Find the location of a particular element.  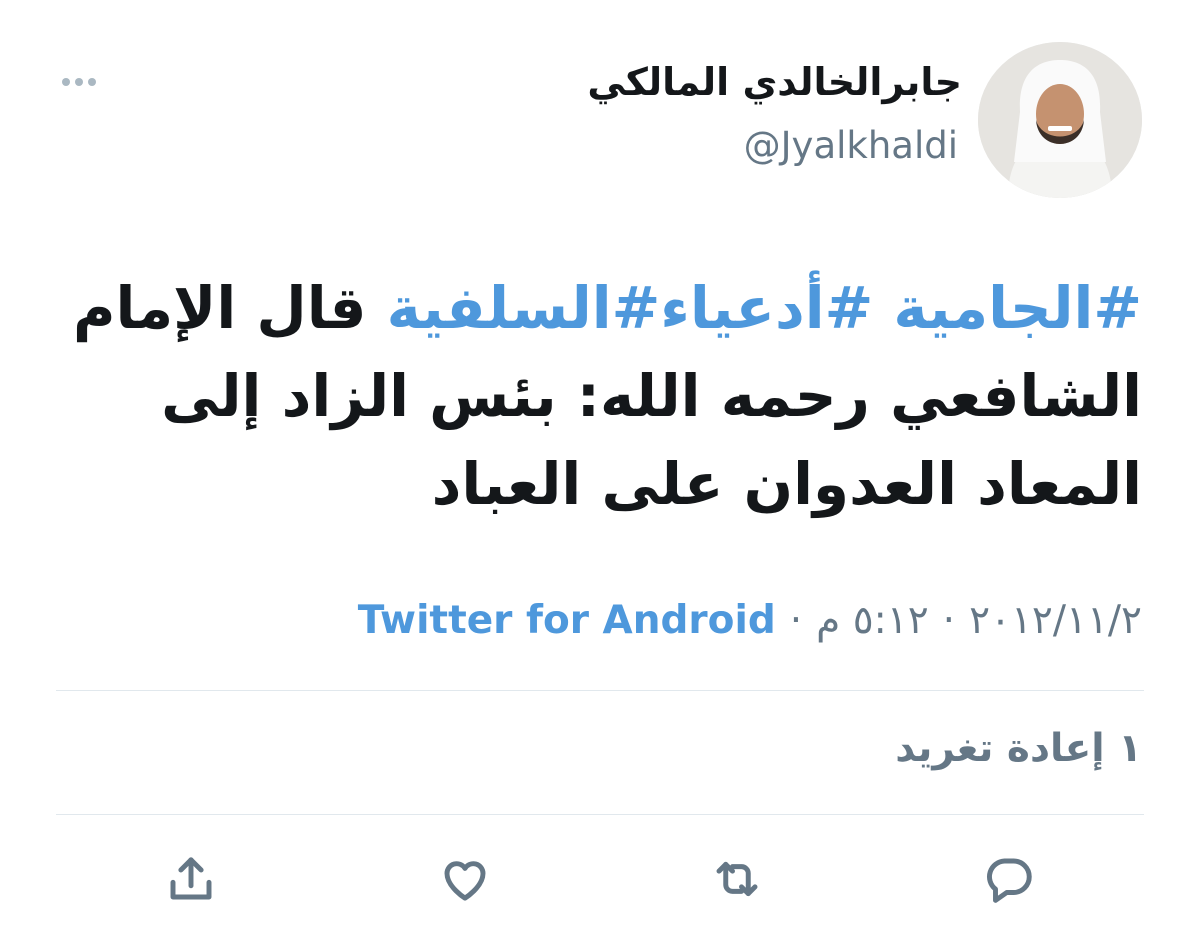

share-button is located at coordinates (191, 879).